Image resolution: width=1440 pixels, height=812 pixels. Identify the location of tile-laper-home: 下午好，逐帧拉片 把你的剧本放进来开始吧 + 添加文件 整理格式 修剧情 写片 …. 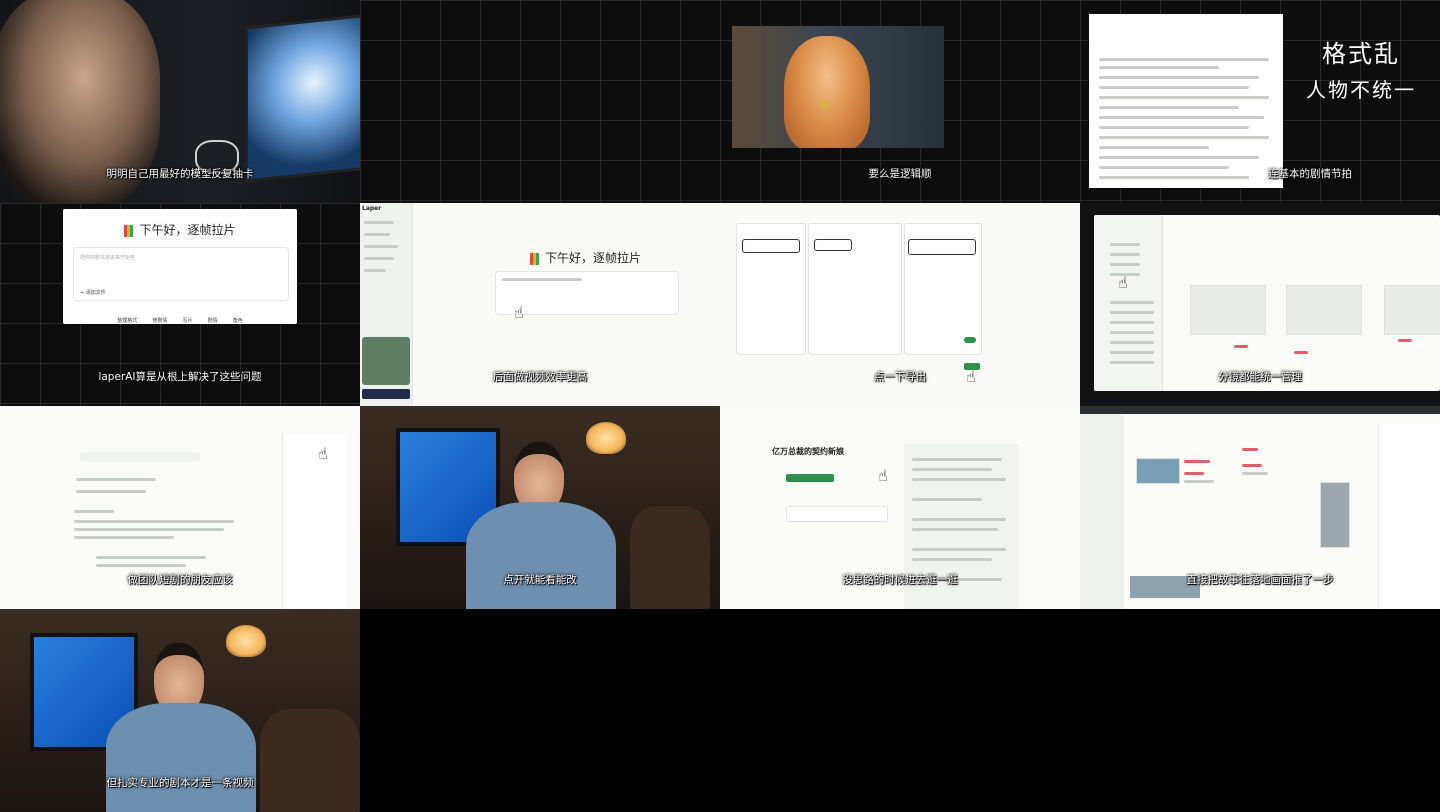
(180, 304).